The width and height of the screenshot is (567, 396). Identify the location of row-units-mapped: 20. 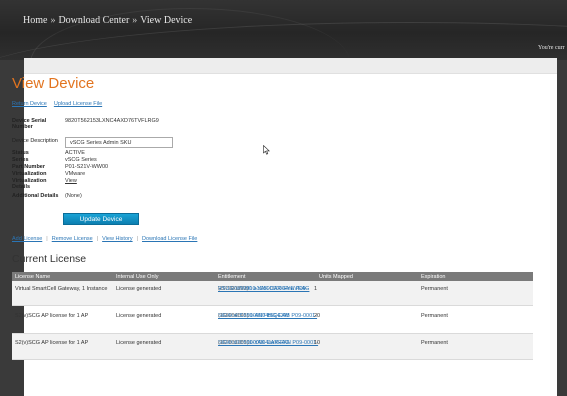
(317, 316).